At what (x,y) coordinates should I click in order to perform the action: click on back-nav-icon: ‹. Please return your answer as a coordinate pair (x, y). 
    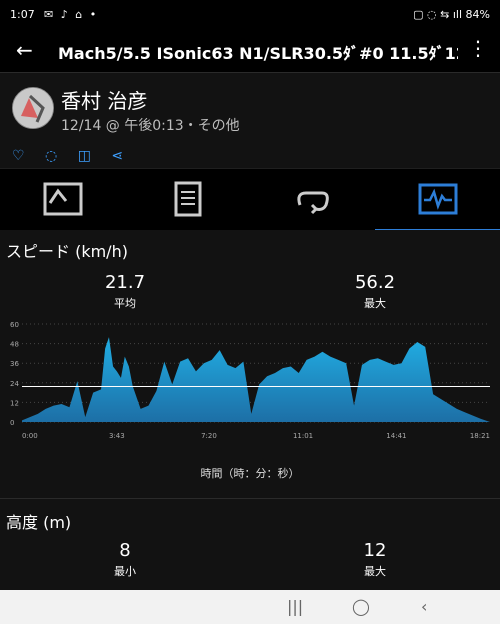
    Looking at the image, I should click on (424, 606).